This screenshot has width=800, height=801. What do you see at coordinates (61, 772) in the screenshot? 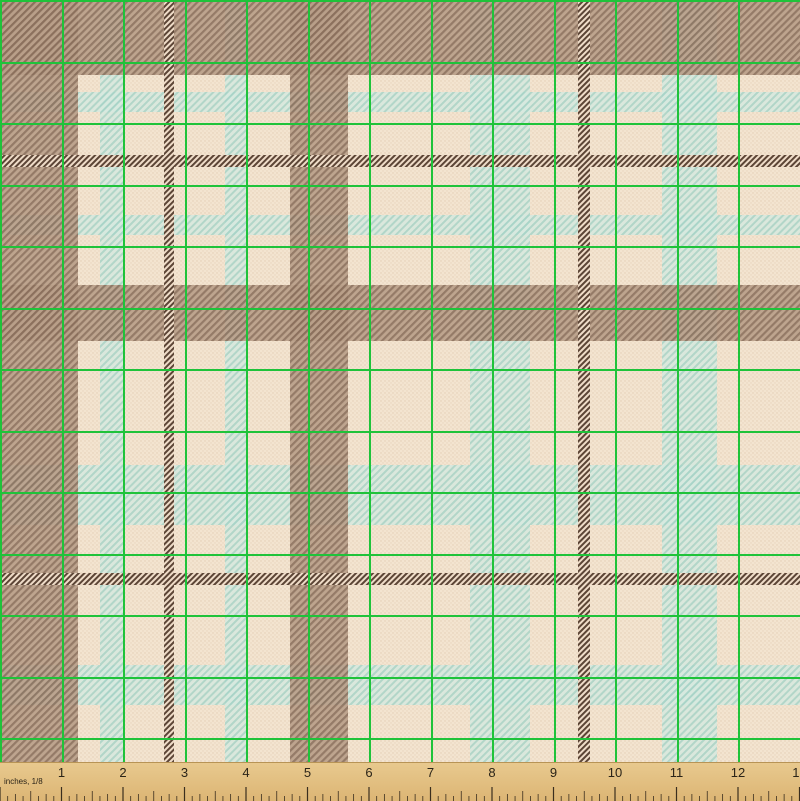
I see `ruler-number: 1` at bounding box center [61, 772].